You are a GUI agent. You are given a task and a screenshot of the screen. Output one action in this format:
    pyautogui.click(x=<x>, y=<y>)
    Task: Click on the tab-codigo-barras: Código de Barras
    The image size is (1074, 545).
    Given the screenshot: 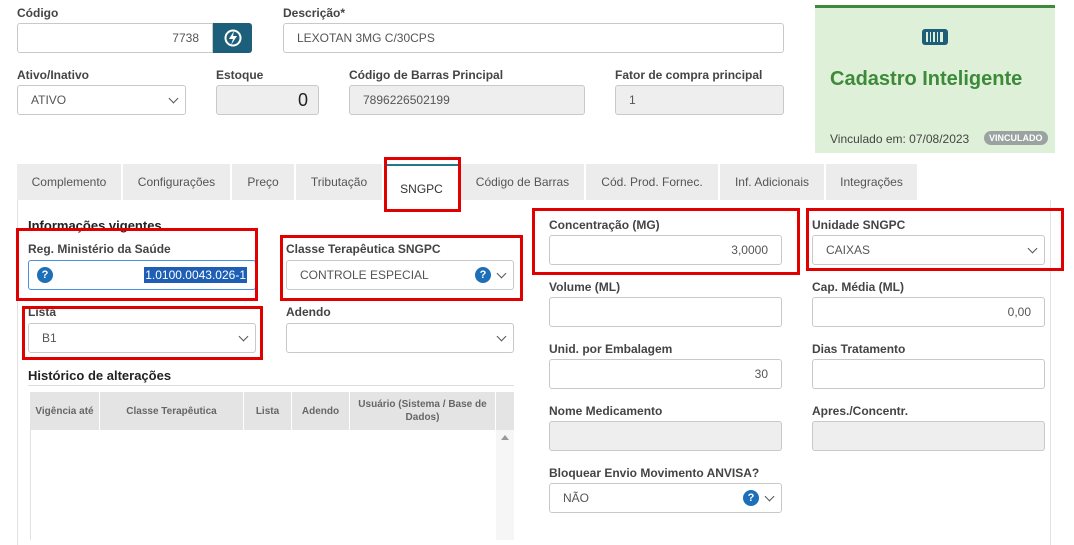 What is the action you would take?
    pyautogui.click(x=523, y=182)
    